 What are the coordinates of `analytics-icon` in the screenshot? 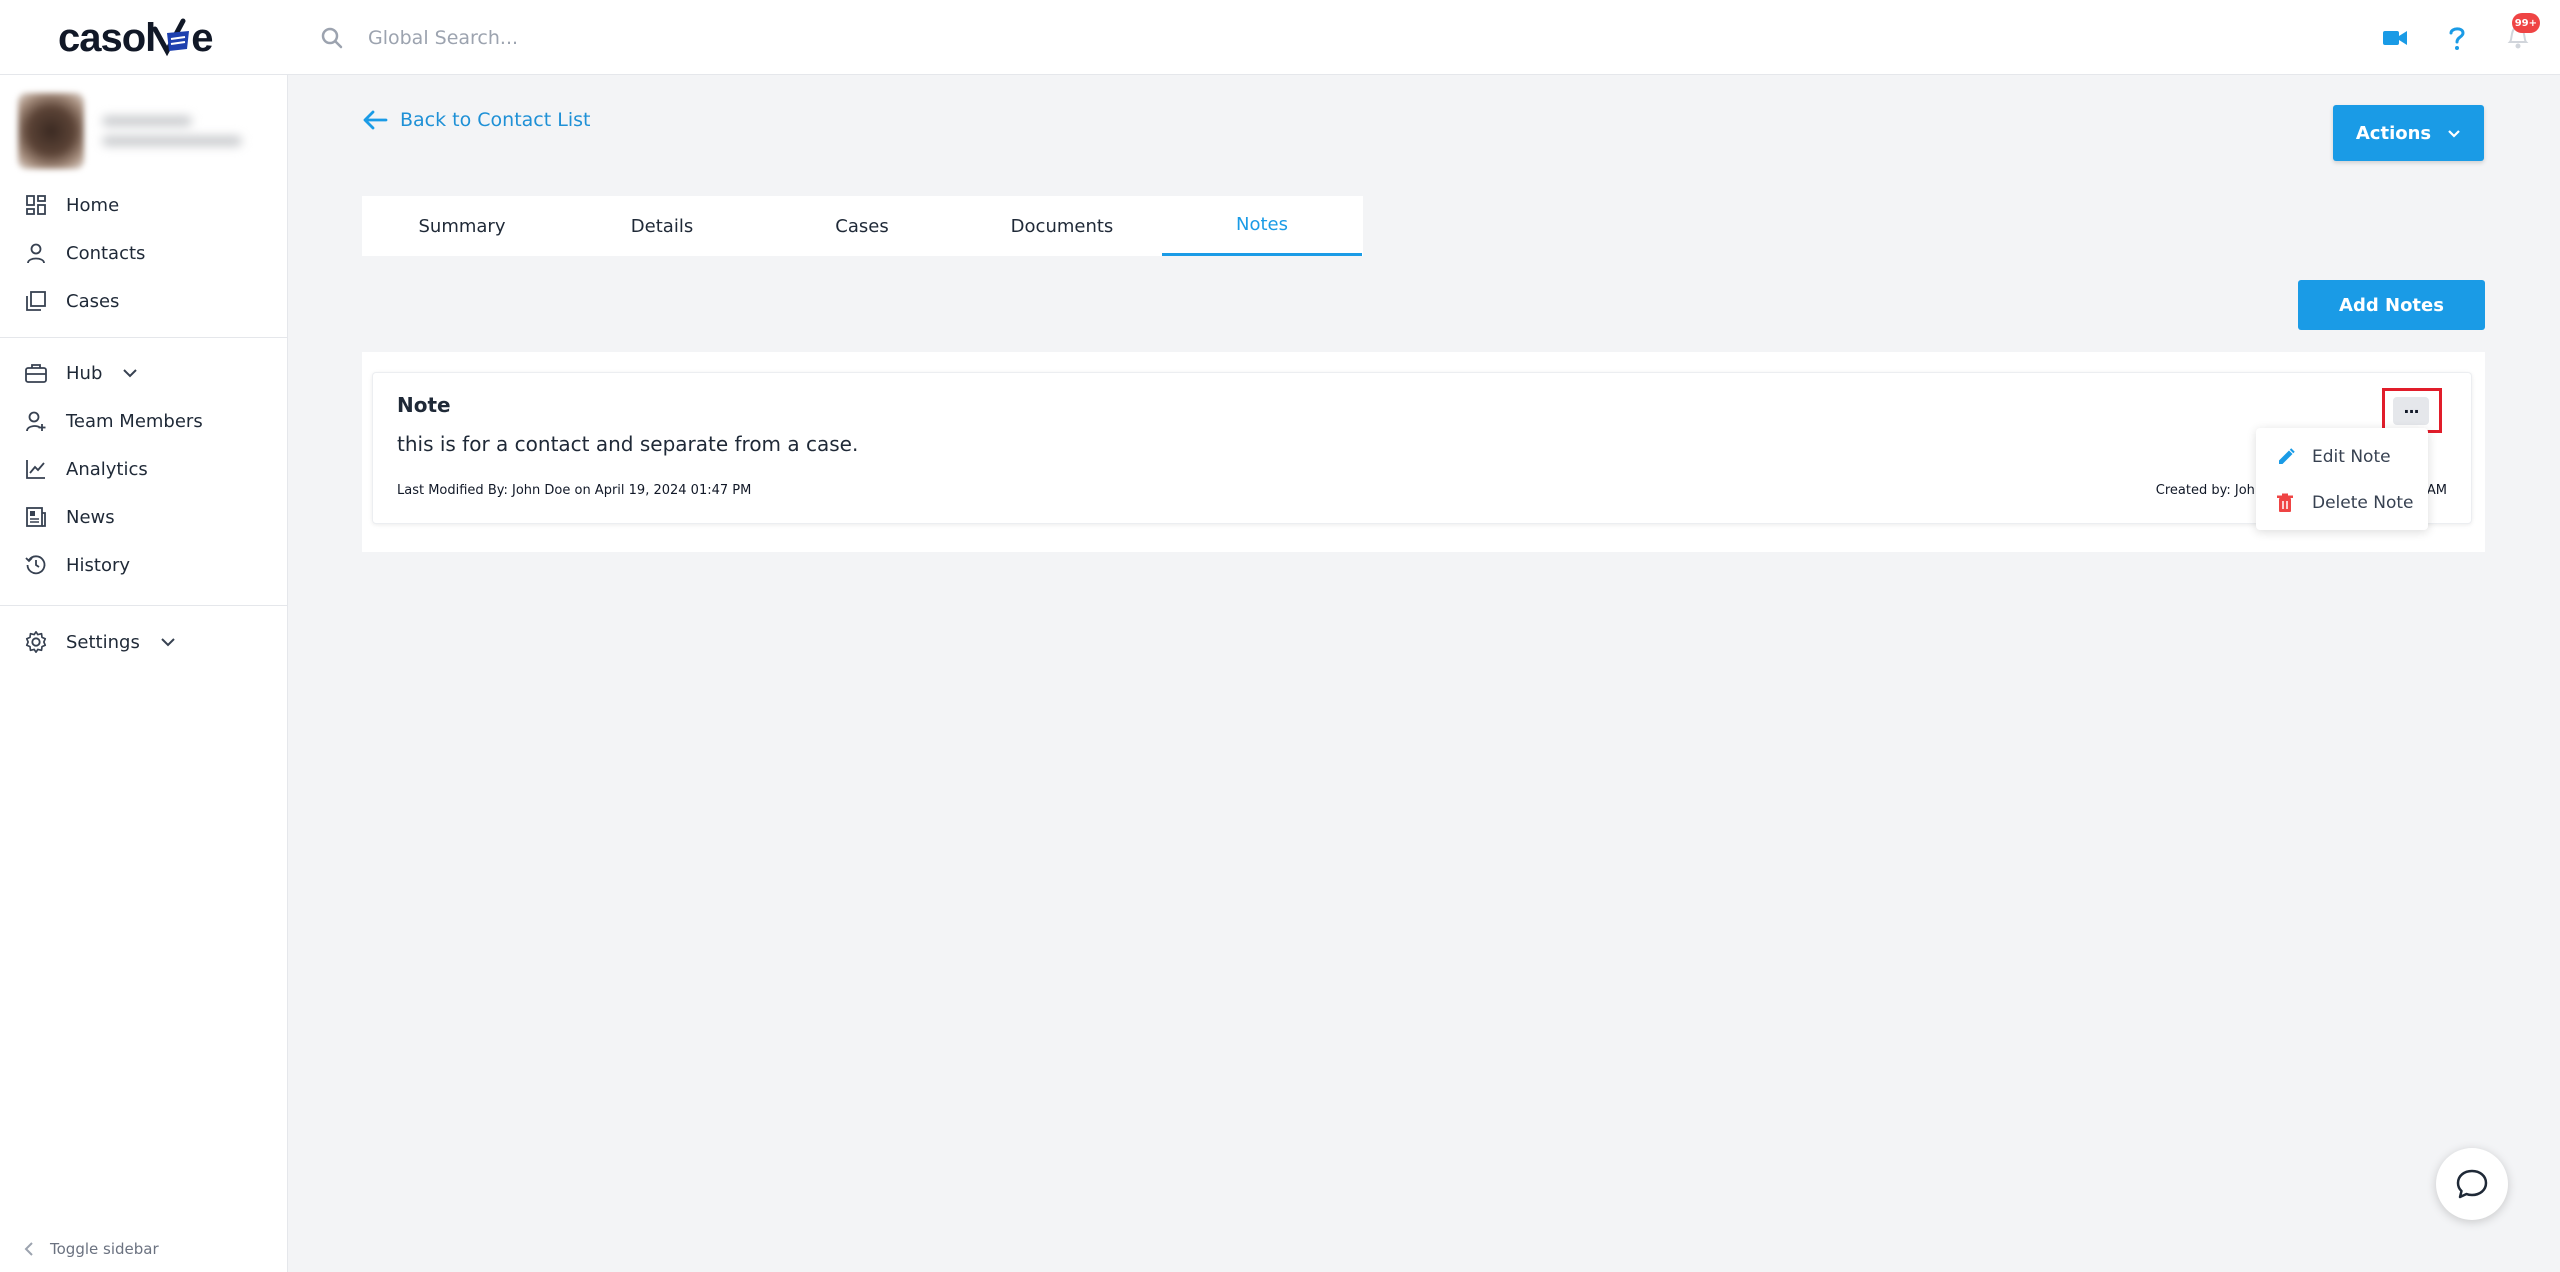 It's located at (36, 469).